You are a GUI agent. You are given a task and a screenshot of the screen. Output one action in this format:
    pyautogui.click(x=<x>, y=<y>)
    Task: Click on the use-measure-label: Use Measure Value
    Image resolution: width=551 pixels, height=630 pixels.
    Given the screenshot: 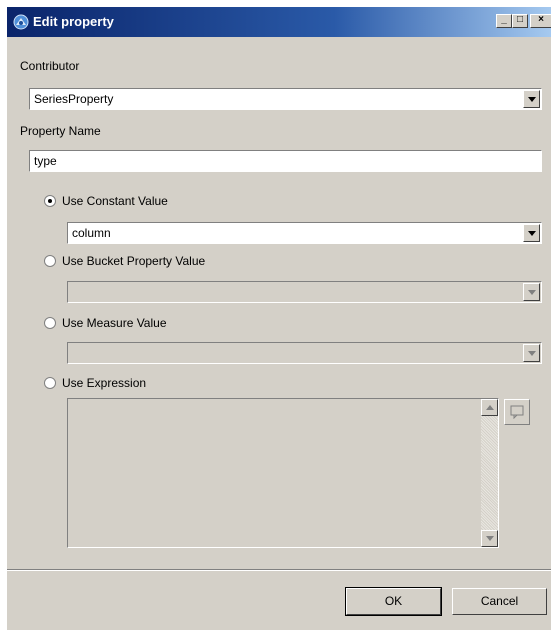 What is the action you would take?
    pyautogui.click(x=114, y=323)
    